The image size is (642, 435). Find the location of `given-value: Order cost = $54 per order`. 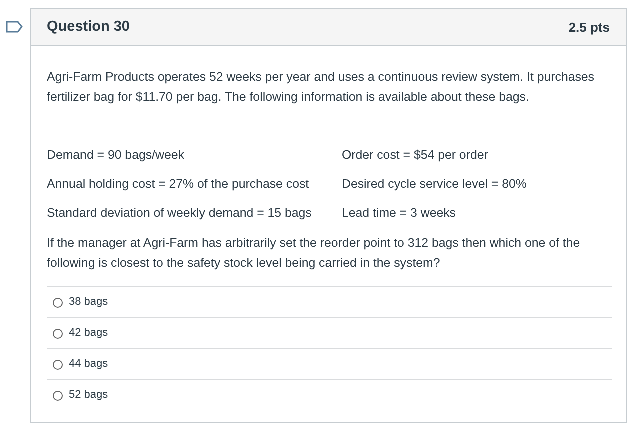

given-value: Order cost = $54 per order is located at coordinates (416, 155).